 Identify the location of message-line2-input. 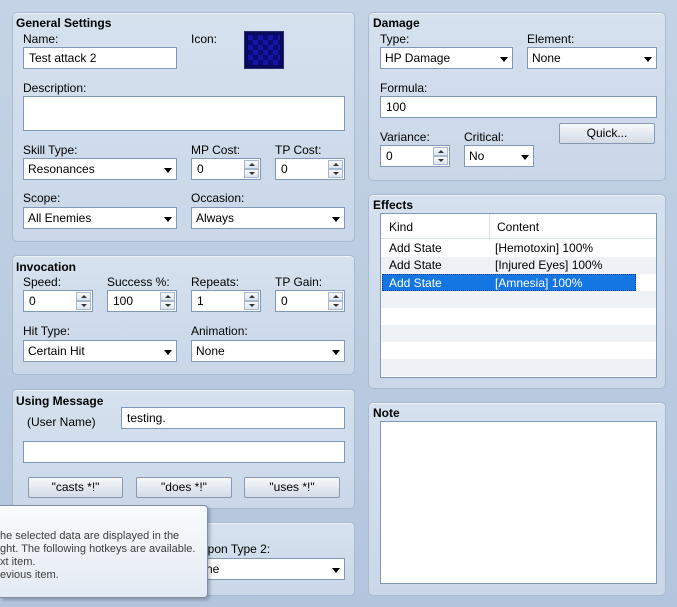
(184, 452).